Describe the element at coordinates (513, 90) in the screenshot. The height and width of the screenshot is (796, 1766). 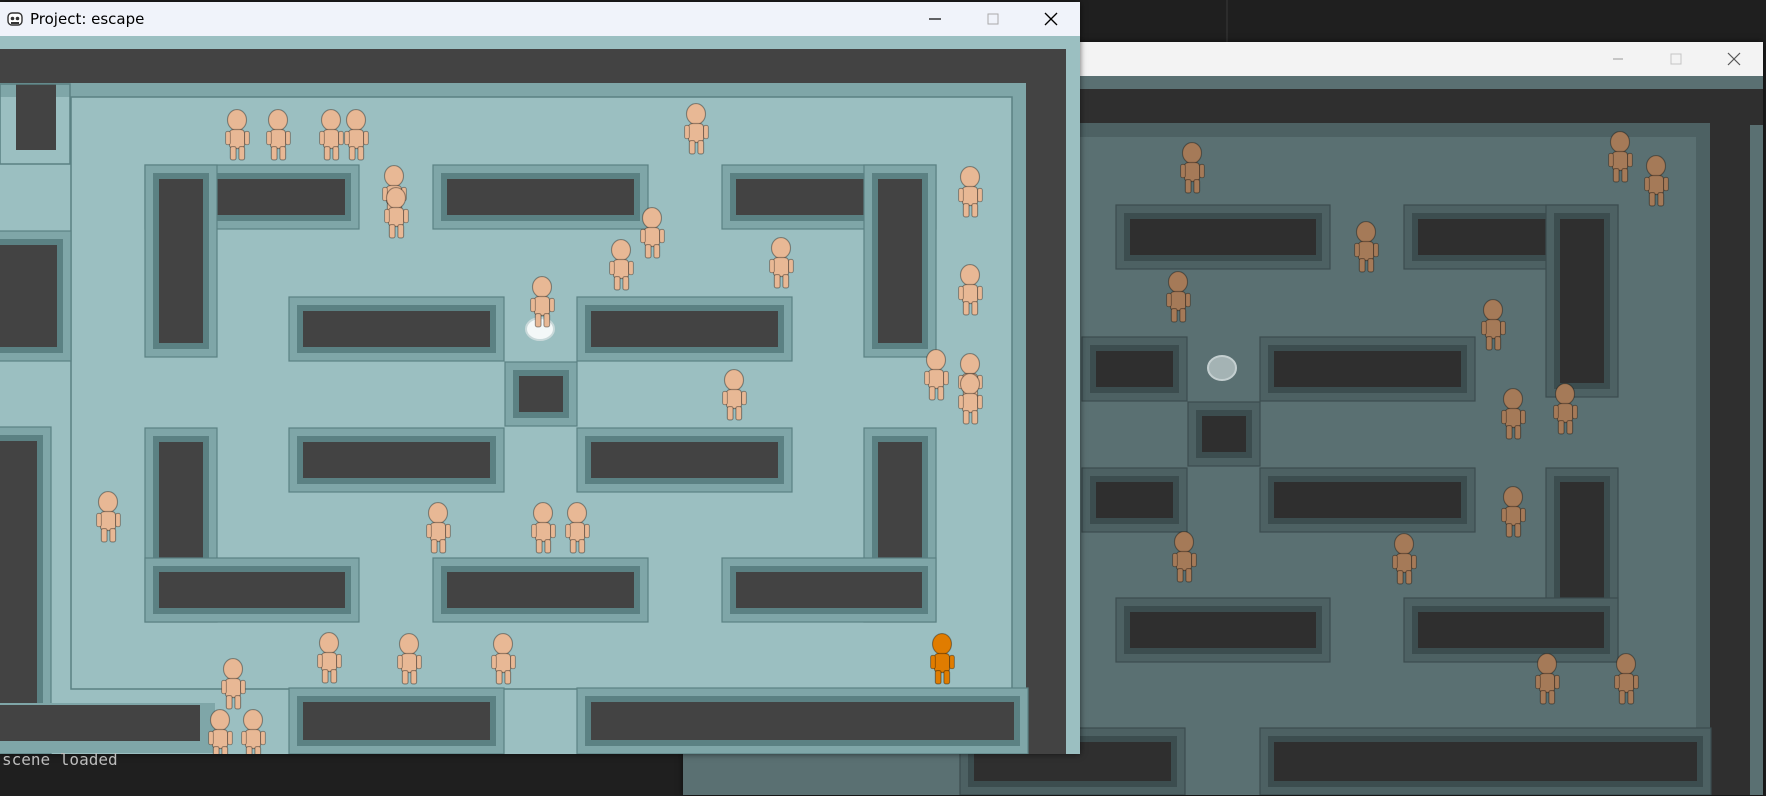
I see `outer-rim-top` at that location.